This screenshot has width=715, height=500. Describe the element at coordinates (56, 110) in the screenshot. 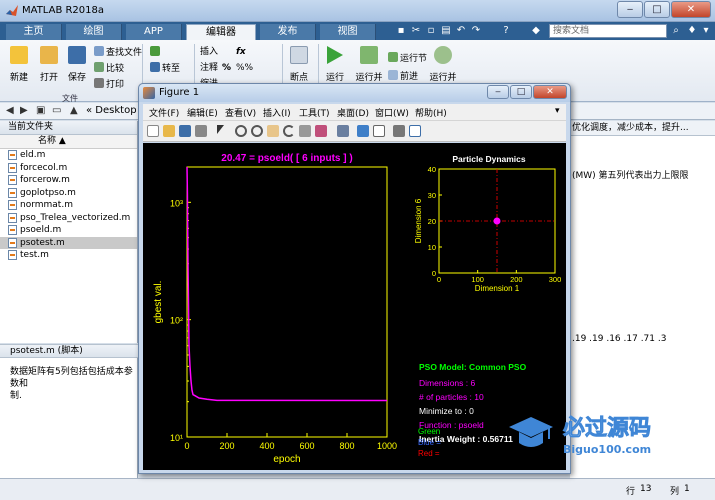

I see `folder-icon: ▭` at that location.